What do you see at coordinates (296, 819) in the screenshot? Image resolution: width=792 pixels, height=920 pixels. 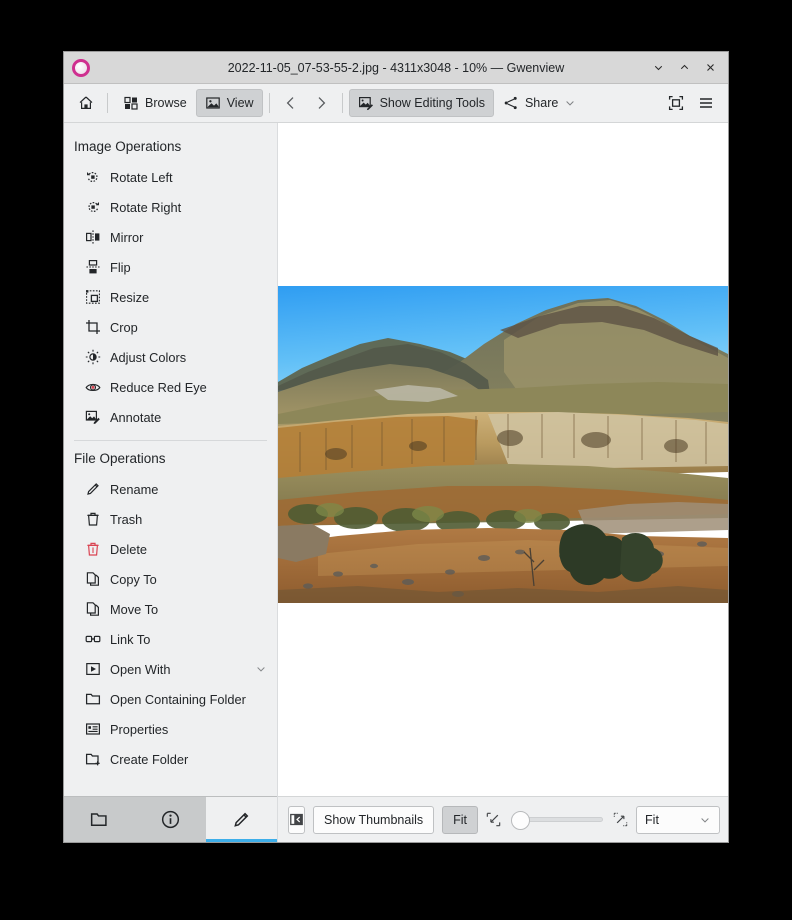 I see `toggle-sidebar-button` at bounding box center [296, 819].